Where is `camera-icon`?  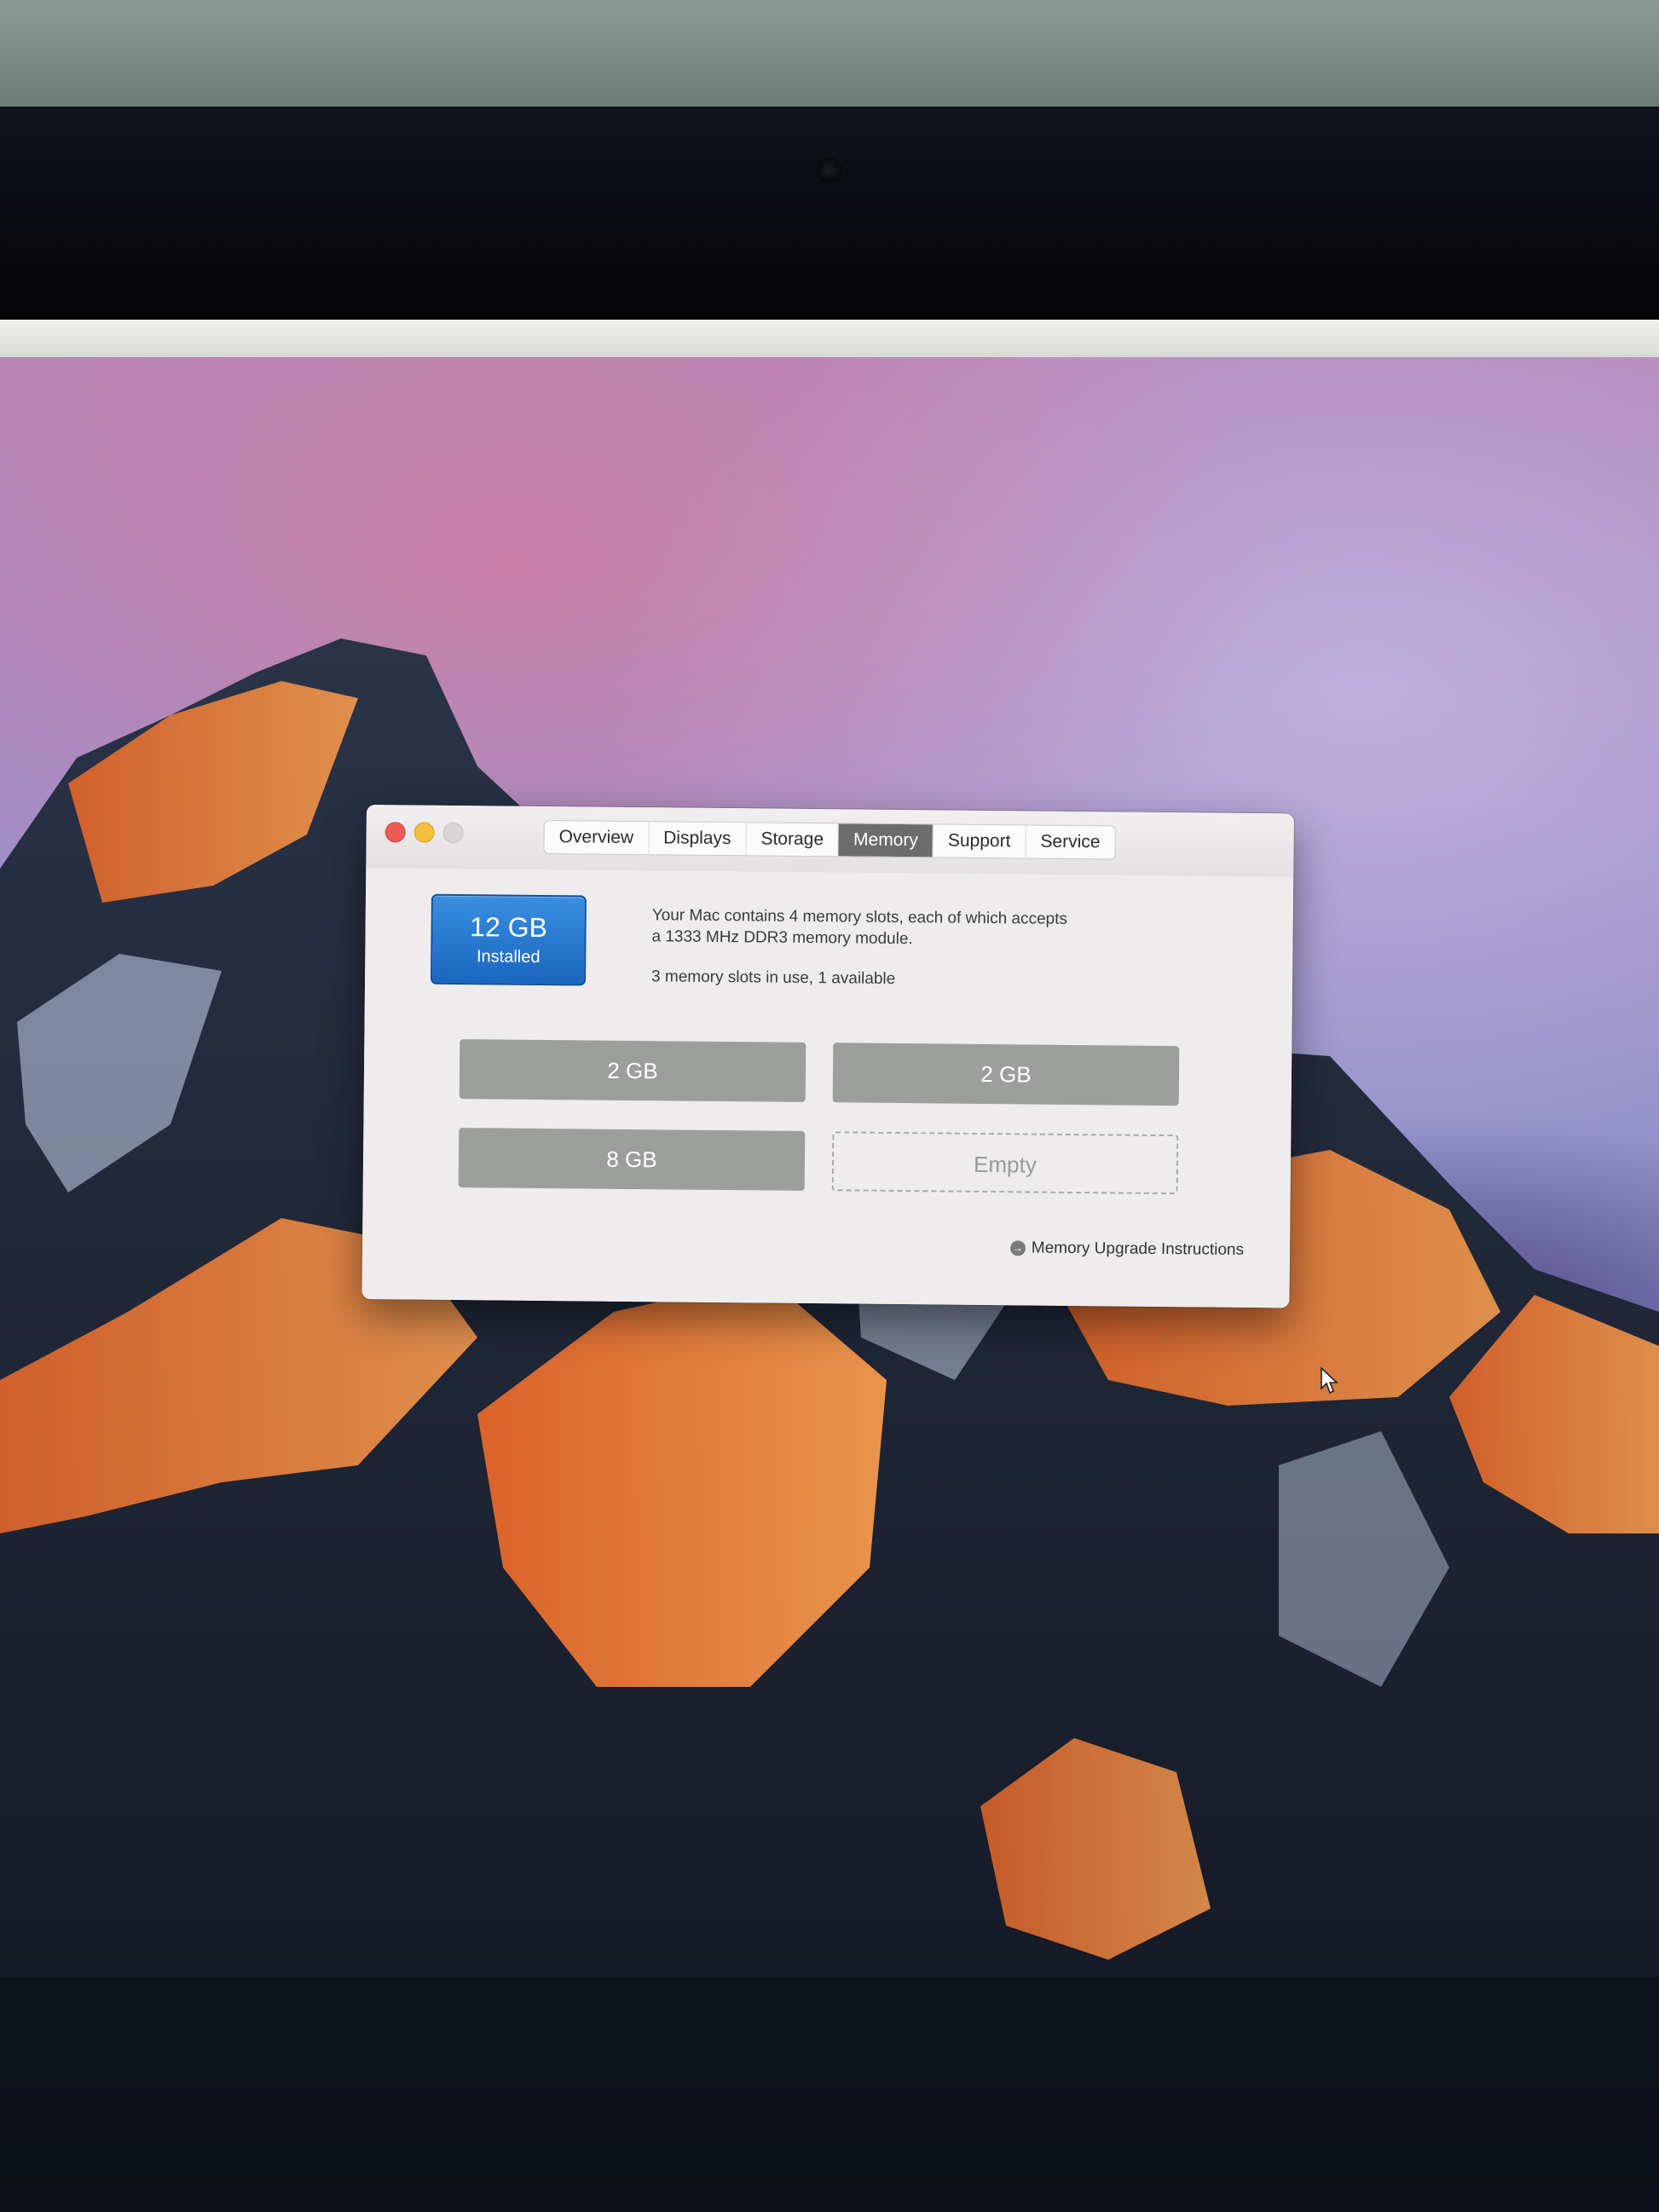 camera-icon is located at coordinates (830, 170).